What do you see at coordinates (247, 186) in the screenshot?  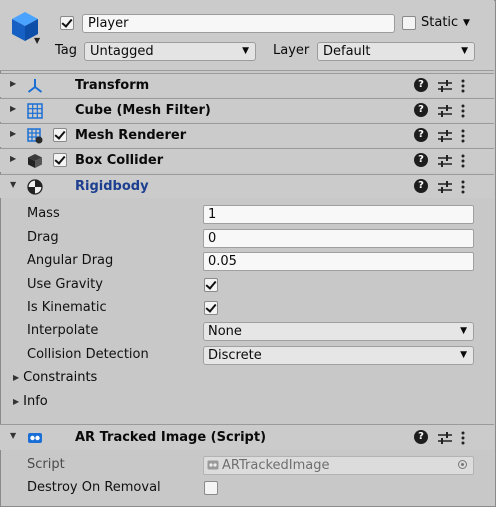 I see `component-rigidbody: ▼ Rigidbody ?` at bounding box center [247, 186].